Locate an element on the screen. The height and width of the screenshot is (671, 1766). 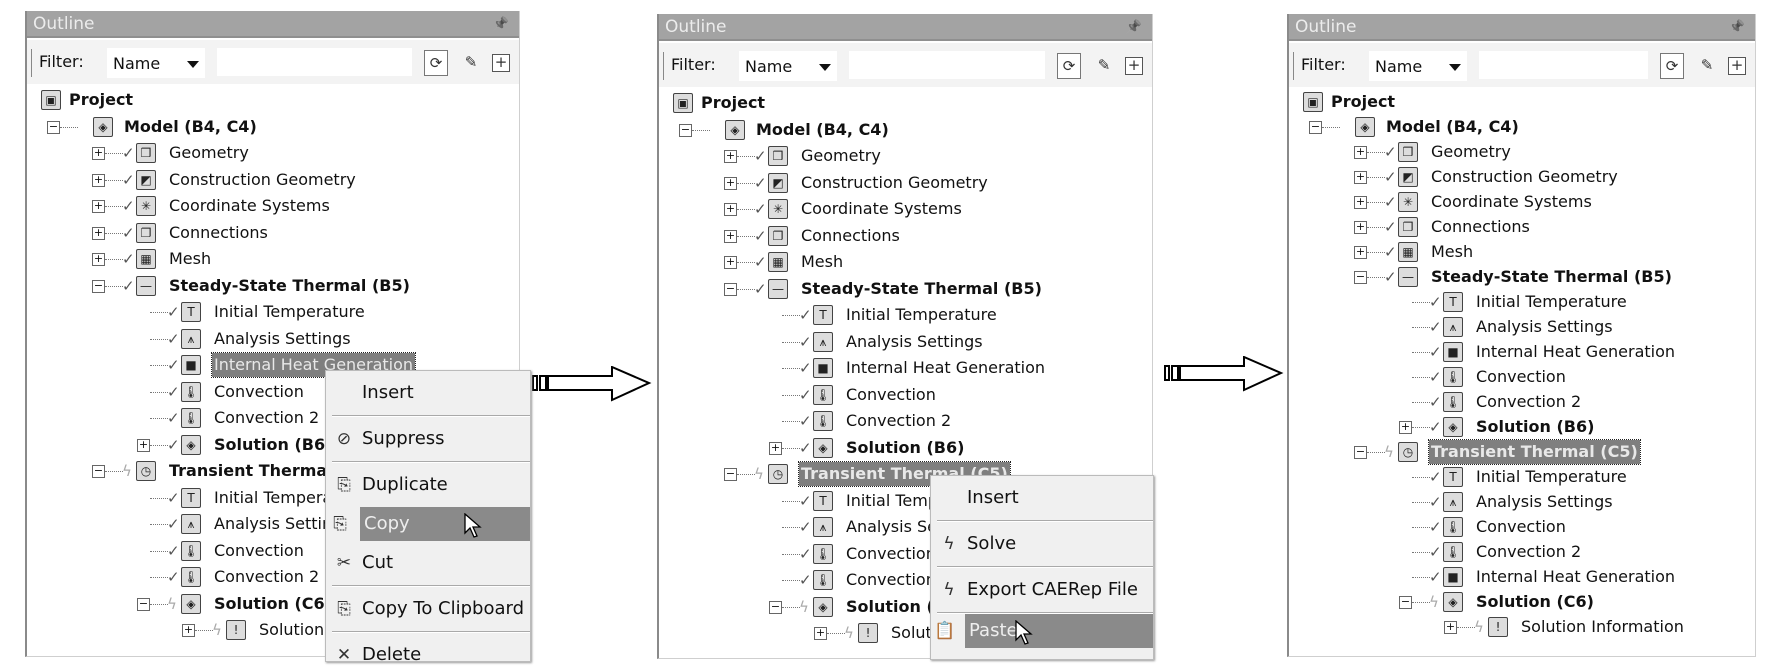
menu-item-suppress: ⊘ Suppress is located at coordinates (428, 439).